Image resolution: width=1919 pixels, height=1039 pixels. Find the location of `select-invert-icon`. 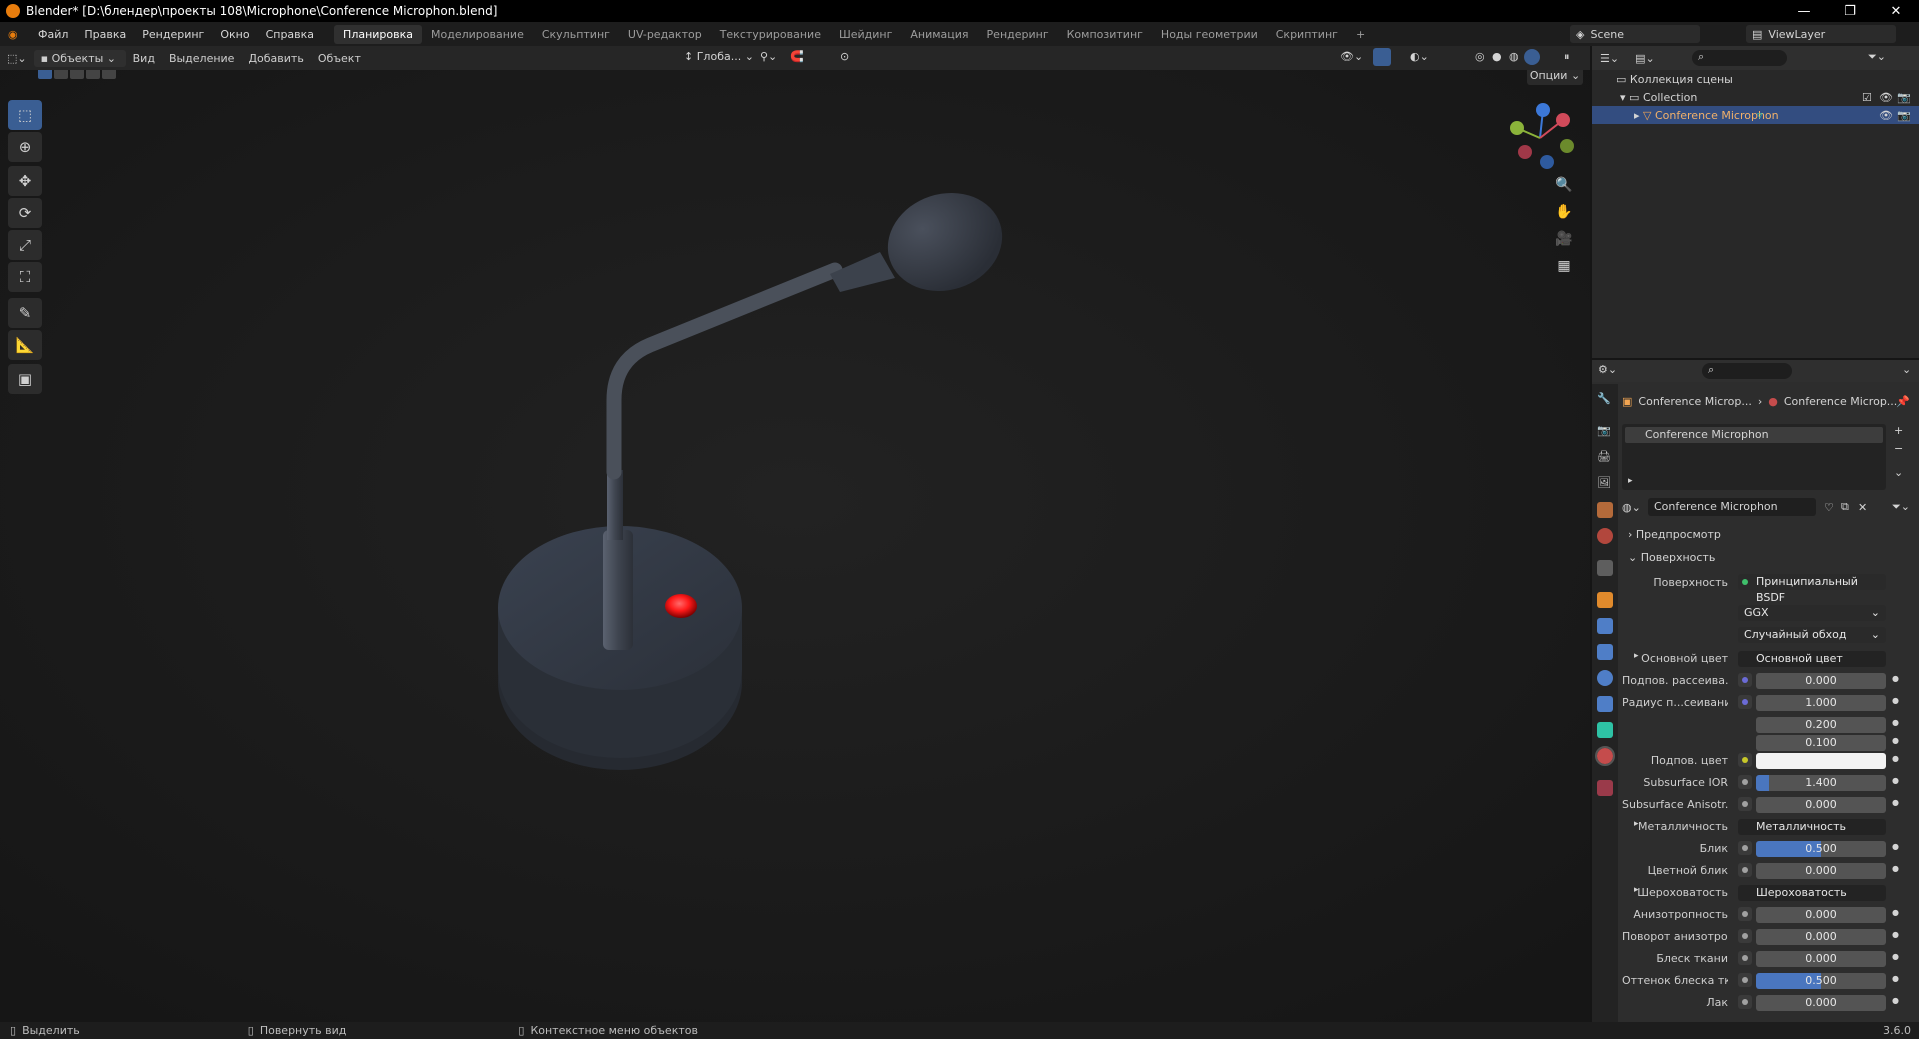

select-invert-icon is located at coordinates (93, 74).